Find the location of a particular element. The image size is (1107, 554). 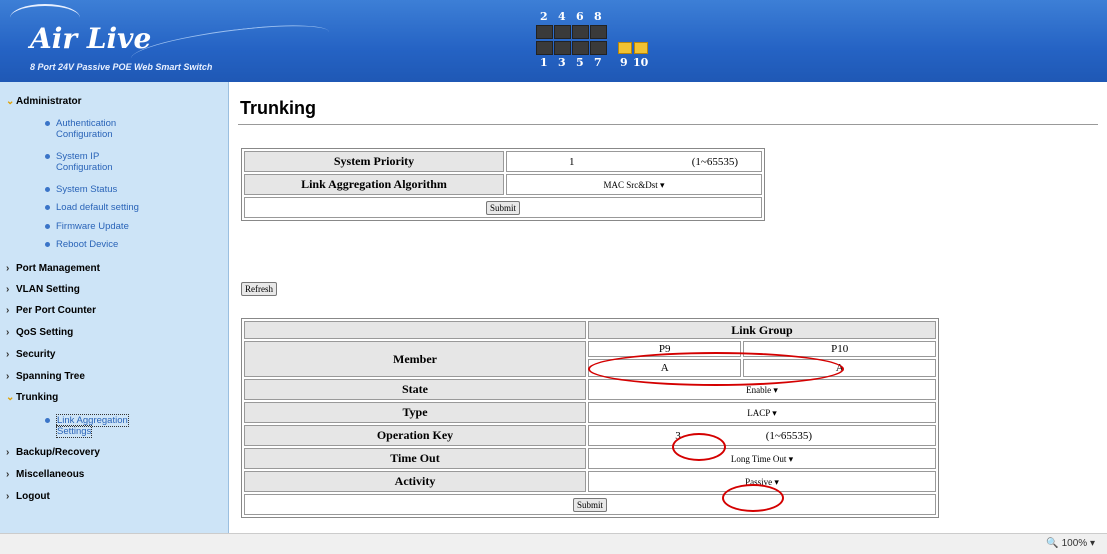

page-title: Trunking is located at coordinates (278, 108).